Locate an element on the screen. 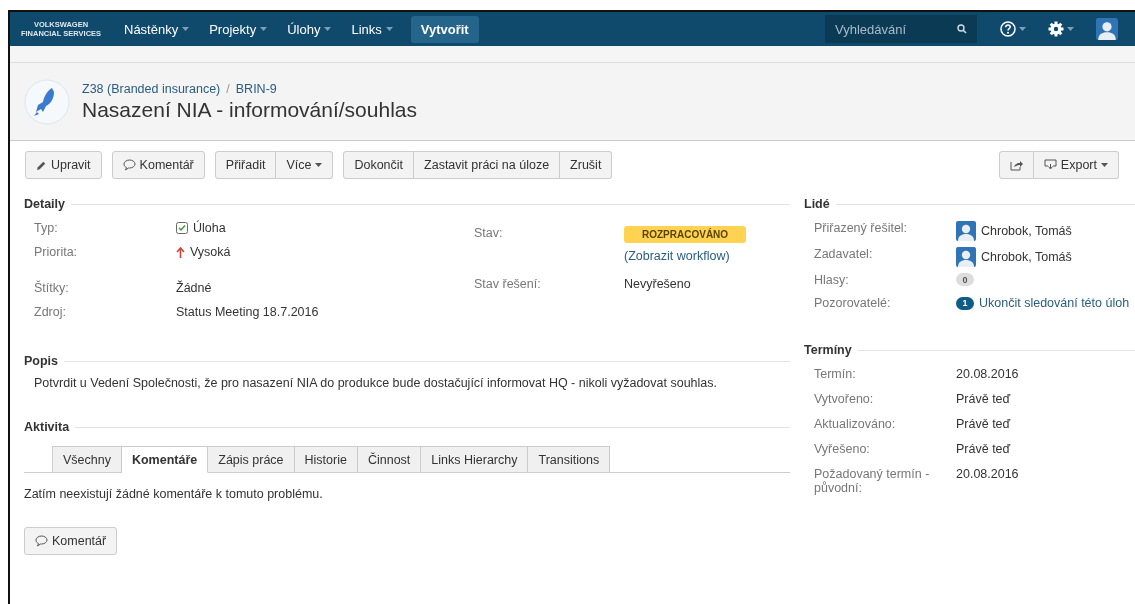  field-label: Zadavatel: is located at coordinates (844, 254).